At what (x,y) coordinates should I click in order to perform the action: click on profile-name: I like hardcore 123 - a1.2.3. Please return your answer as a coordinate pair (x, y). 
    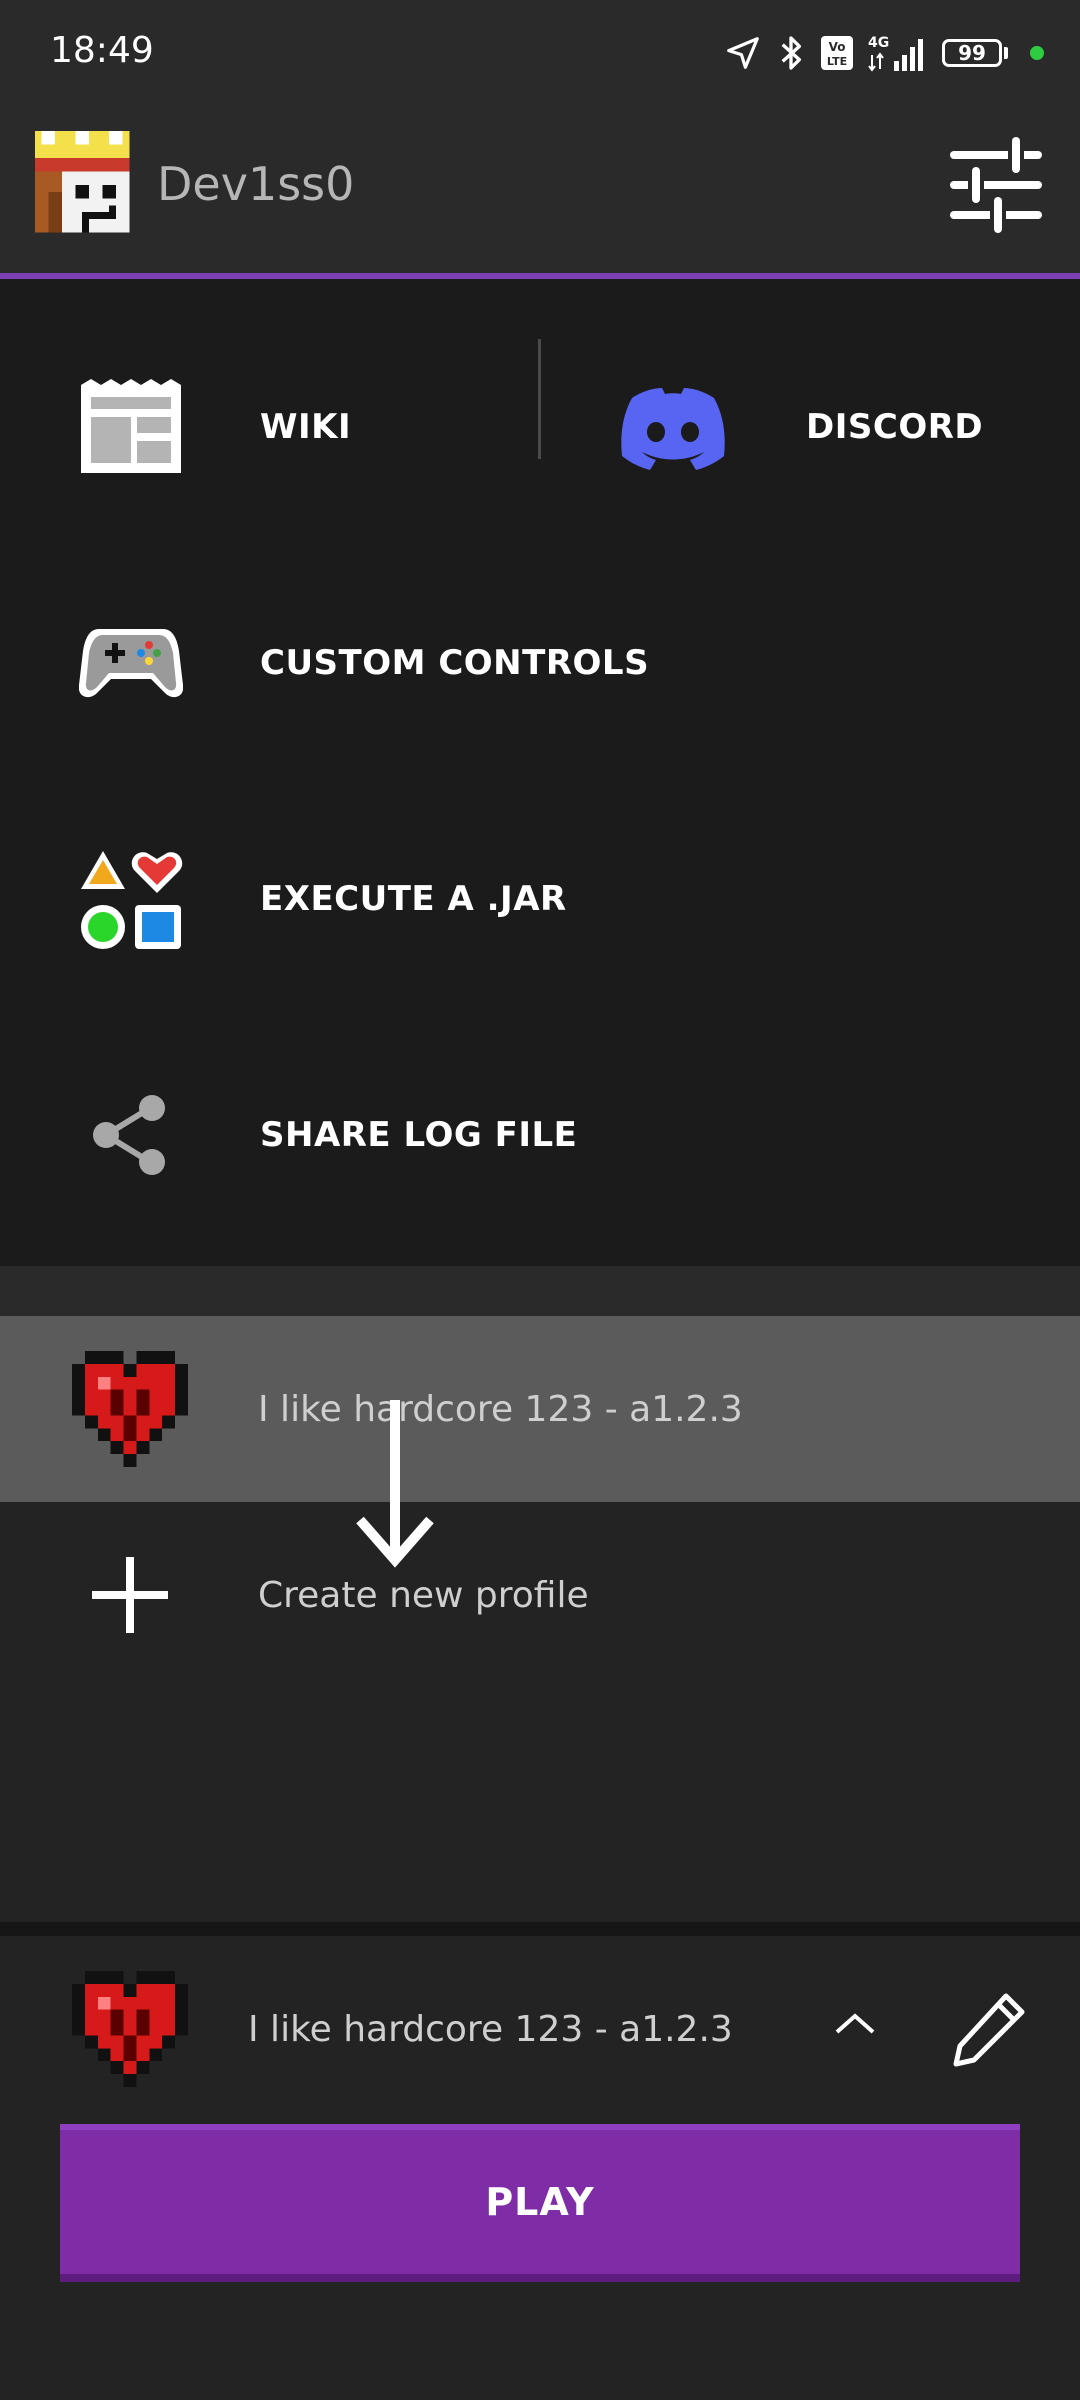
    Looking at the image, I should click on (500, 1409).